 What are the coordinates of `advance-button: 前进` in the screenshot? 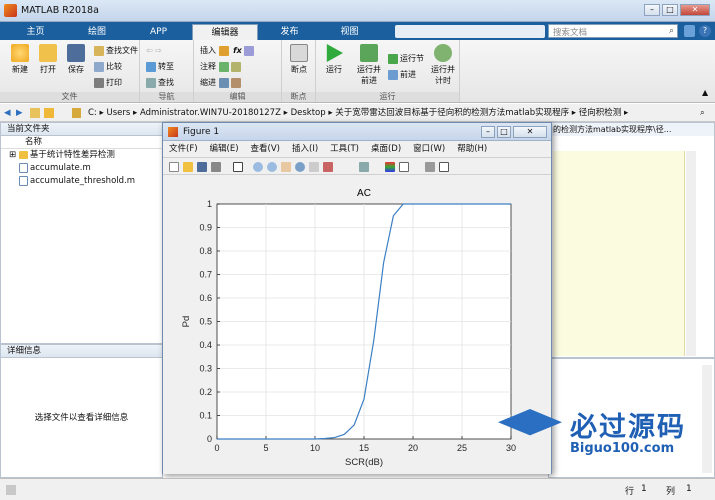 It's located at (402, 74).